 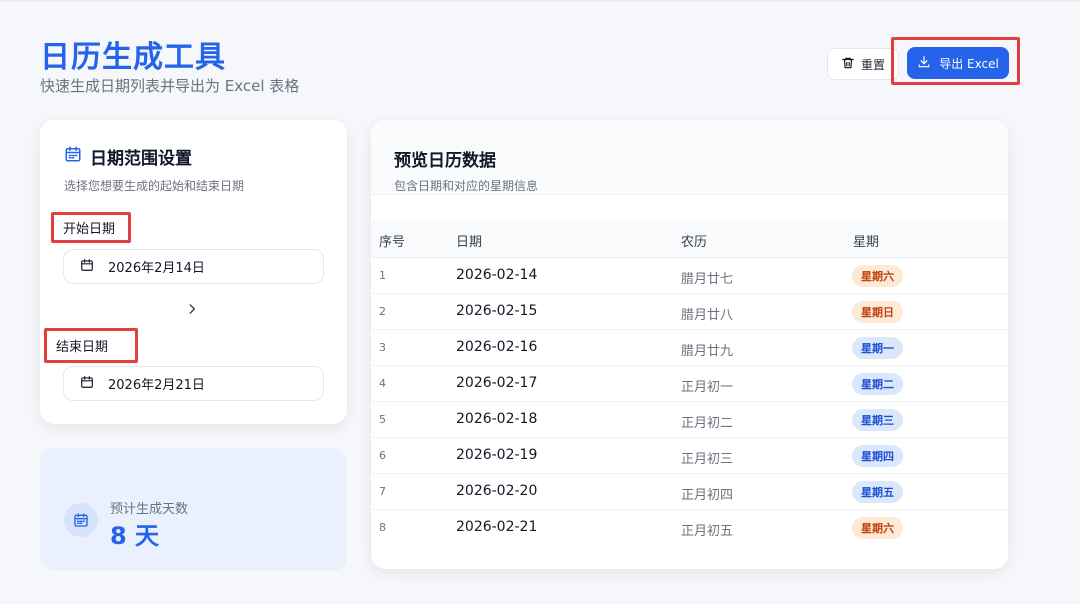 I want to click on row-index: 1, so click(x=382, y=275).